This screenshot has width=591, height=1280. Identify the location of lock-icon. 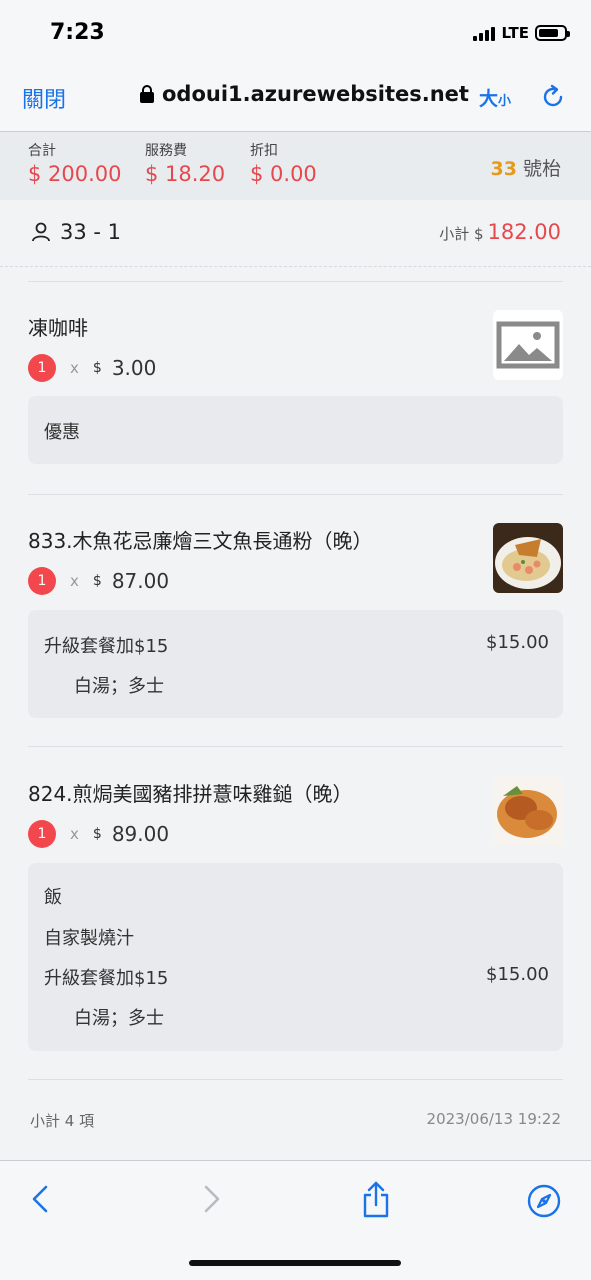
(147, 94).